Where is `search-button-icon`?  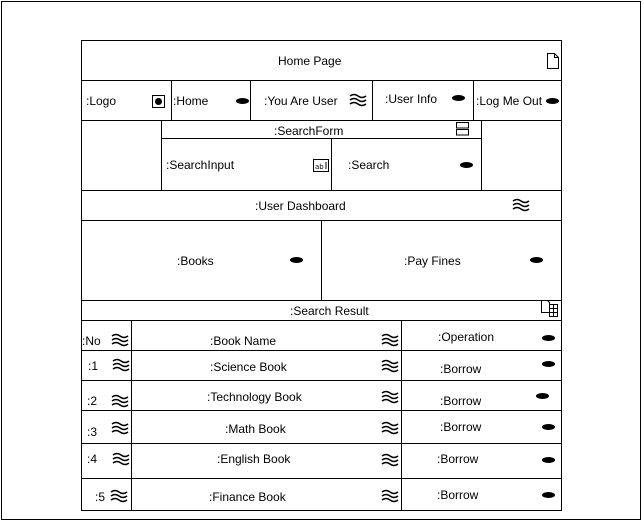 search-button-icon is located at coordinates (466, 165).